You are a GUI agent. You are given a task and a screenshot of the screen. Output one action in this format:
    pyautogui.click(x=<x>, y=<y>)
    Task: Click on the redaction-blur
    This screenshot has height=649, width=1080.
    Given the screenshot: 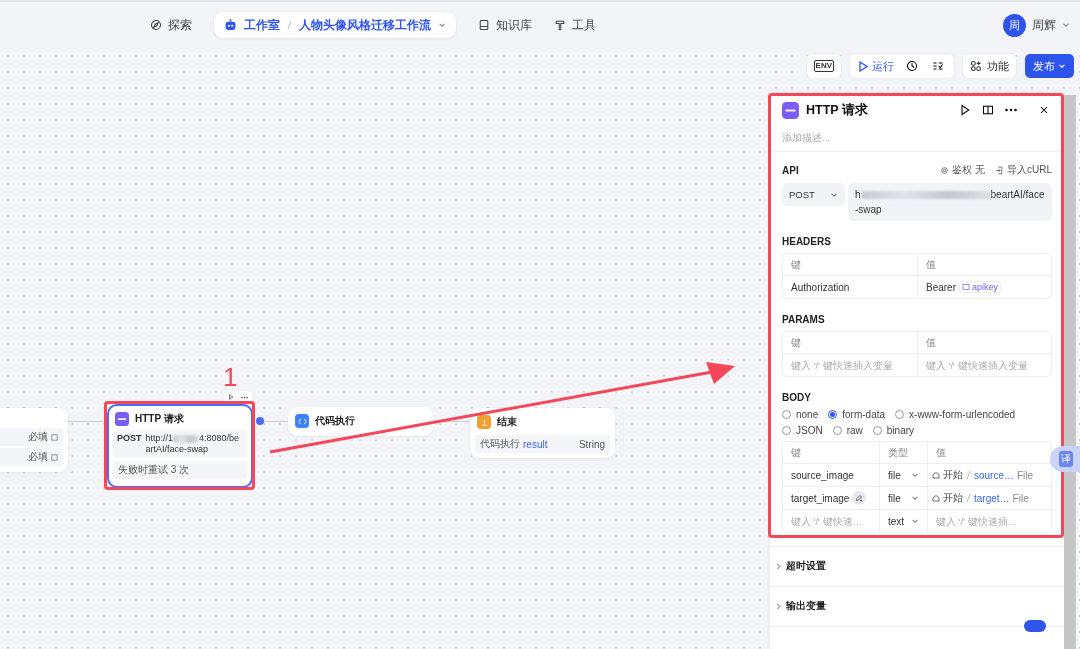 What is the action you would take?
    pyautogui.click(x=186, y=438)
    